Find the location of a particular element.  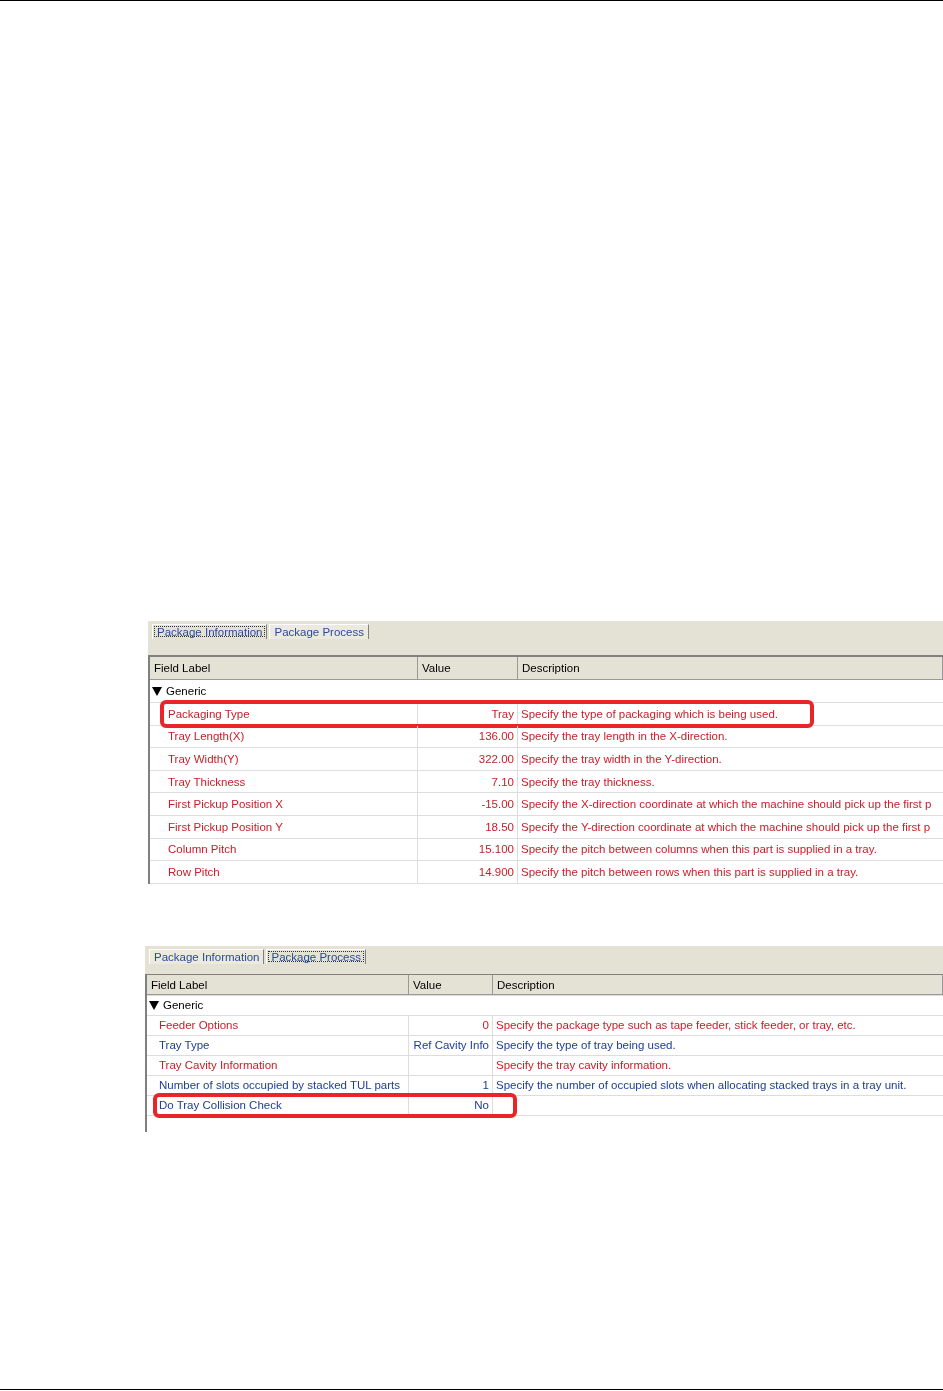

field-label: Tray Width(Y) is located at coordinates (203, 759).